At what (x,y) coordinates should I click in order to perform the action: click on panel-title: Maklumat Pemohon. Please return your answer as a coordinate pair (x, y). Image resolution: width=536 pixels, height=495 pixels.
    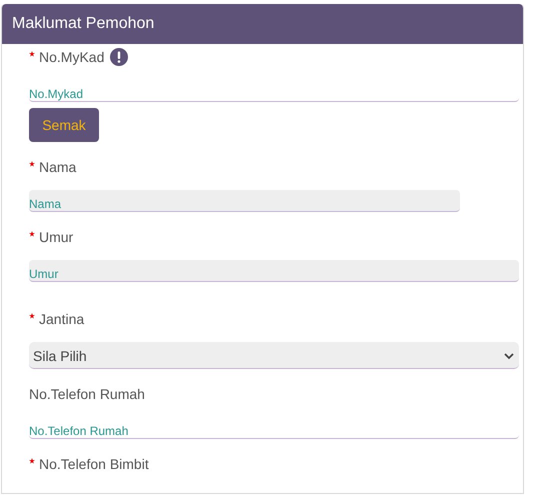
    Looking at the image, I should click on (83, 24).